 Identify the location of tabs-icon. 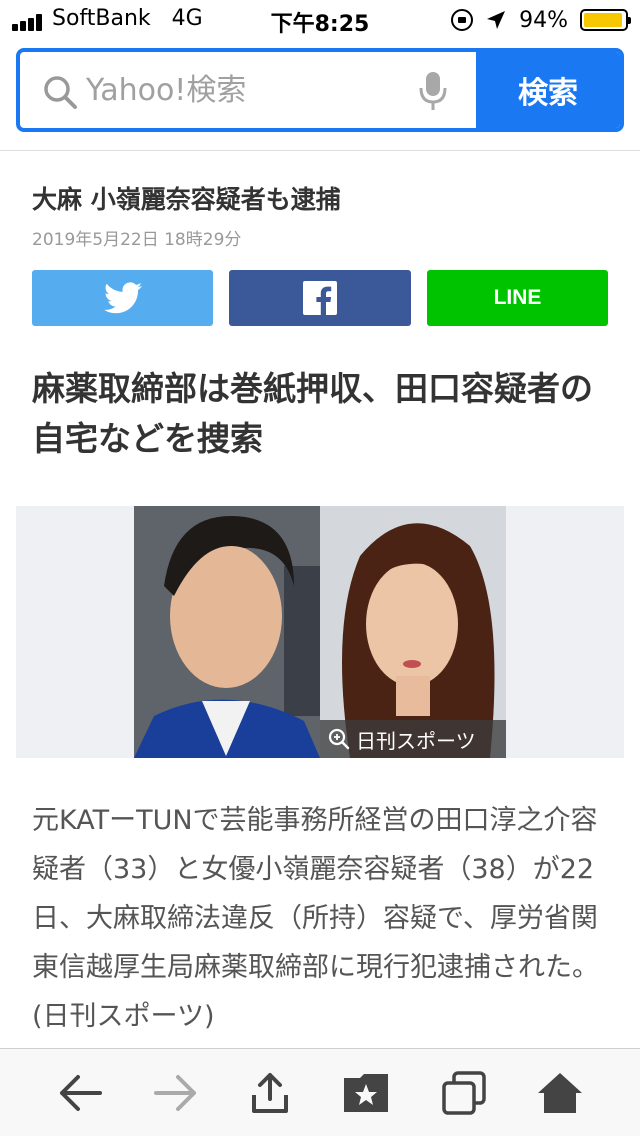
(464, 1093).